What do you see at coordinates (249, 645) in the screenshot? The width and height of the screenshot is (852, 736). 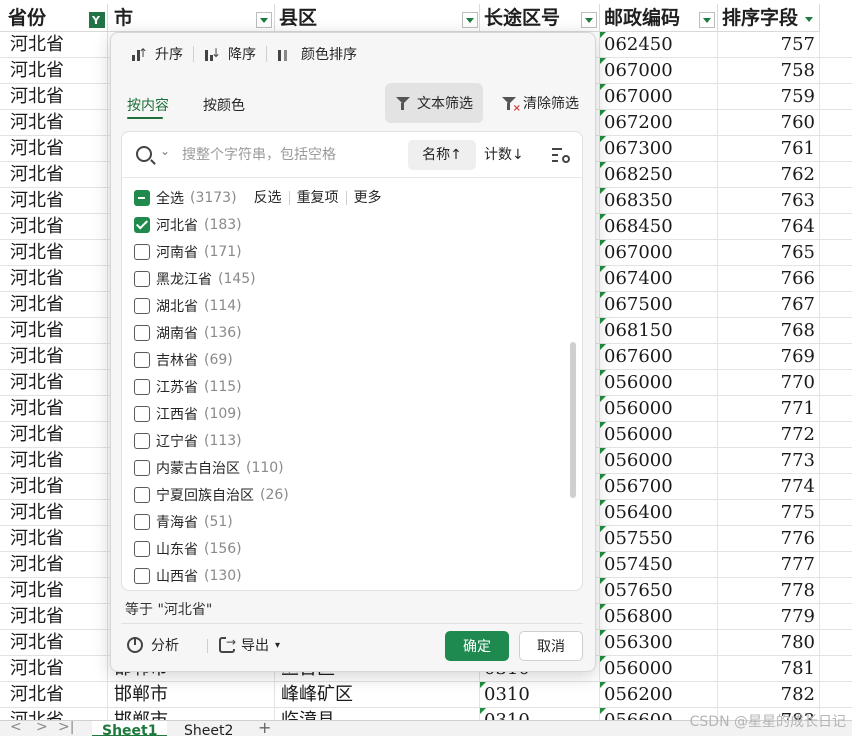 I see `export-button: 导出 ▾` at bounding box center [249, 645].